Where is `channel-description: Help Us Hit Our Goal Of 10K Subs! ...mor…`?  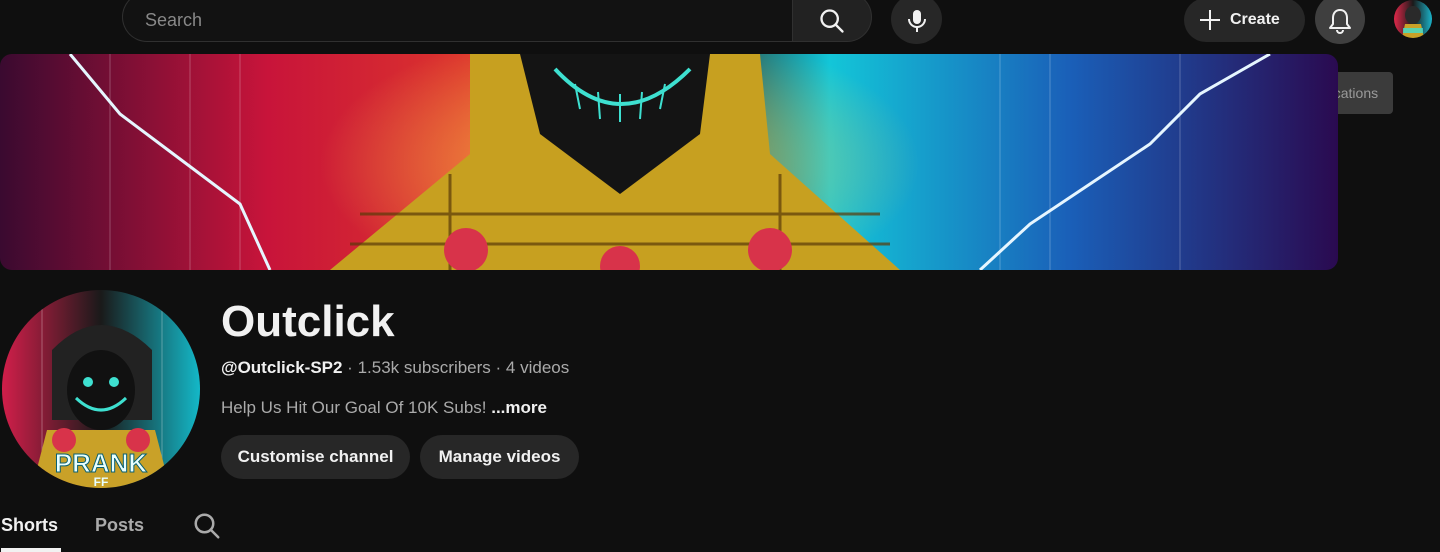
channel-description: Help Us Hit Our Goal Of 10K Subs! ...mor… is located at coordinates (384, 408).